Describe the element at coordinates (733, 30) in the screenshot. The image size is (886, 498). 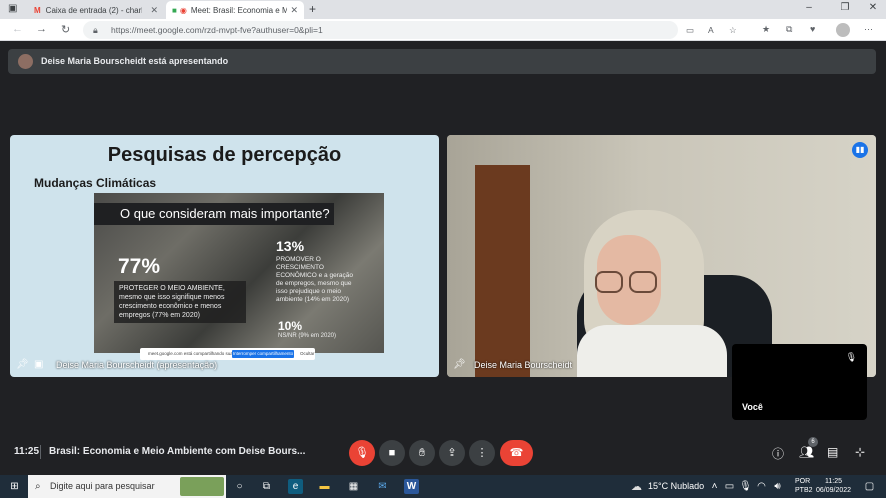
I see `favorite-icon: ☆` at that location.